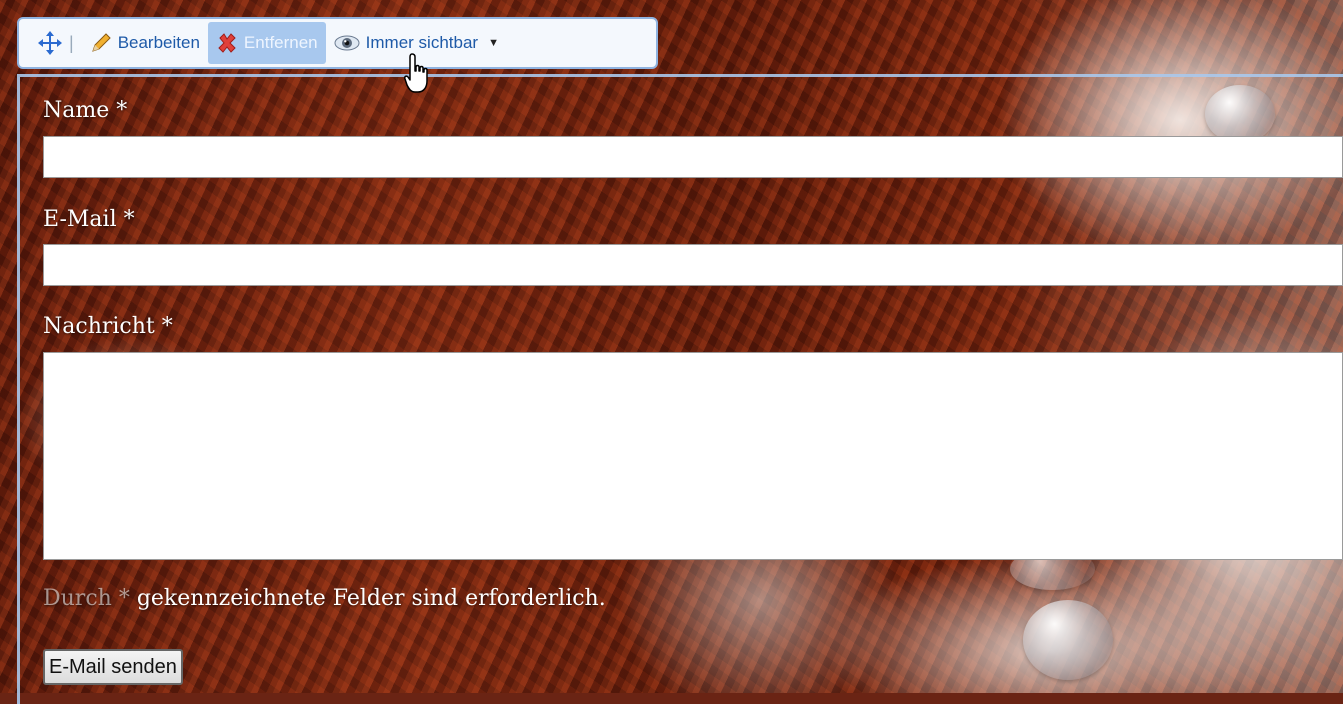 Image resolution: width=1343 pixels, height=704 pixels. I want to click on element-toolbar: | Bearbeiten Entfernen Immer sichtbar ▼, so click(337, 43).